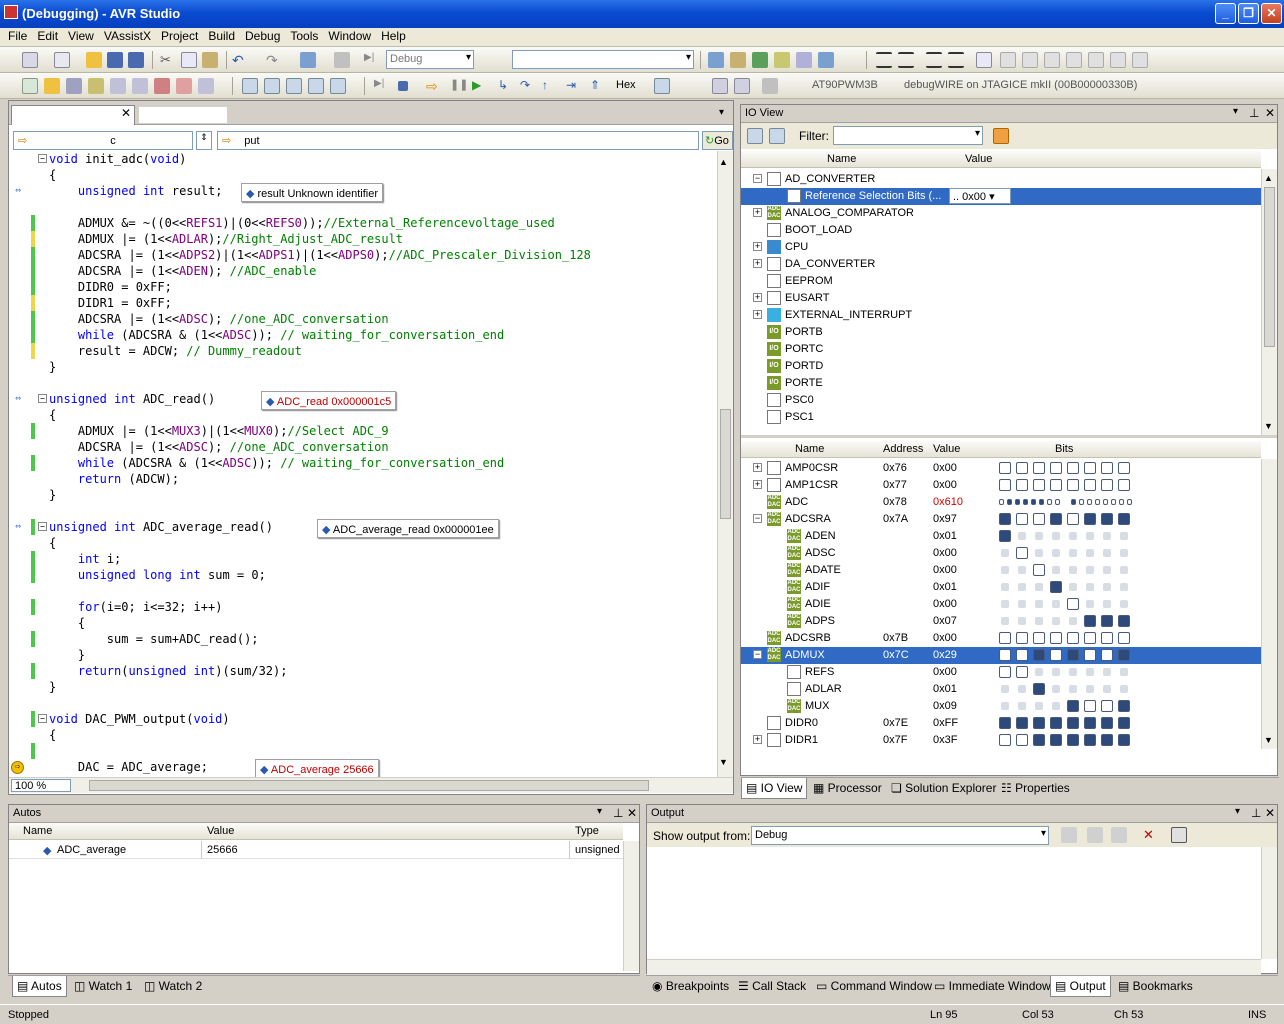  What do you see at coordinates (94, 60) in the screenshot?
I see `open-folder-icon` at bounding box center [94, 60].